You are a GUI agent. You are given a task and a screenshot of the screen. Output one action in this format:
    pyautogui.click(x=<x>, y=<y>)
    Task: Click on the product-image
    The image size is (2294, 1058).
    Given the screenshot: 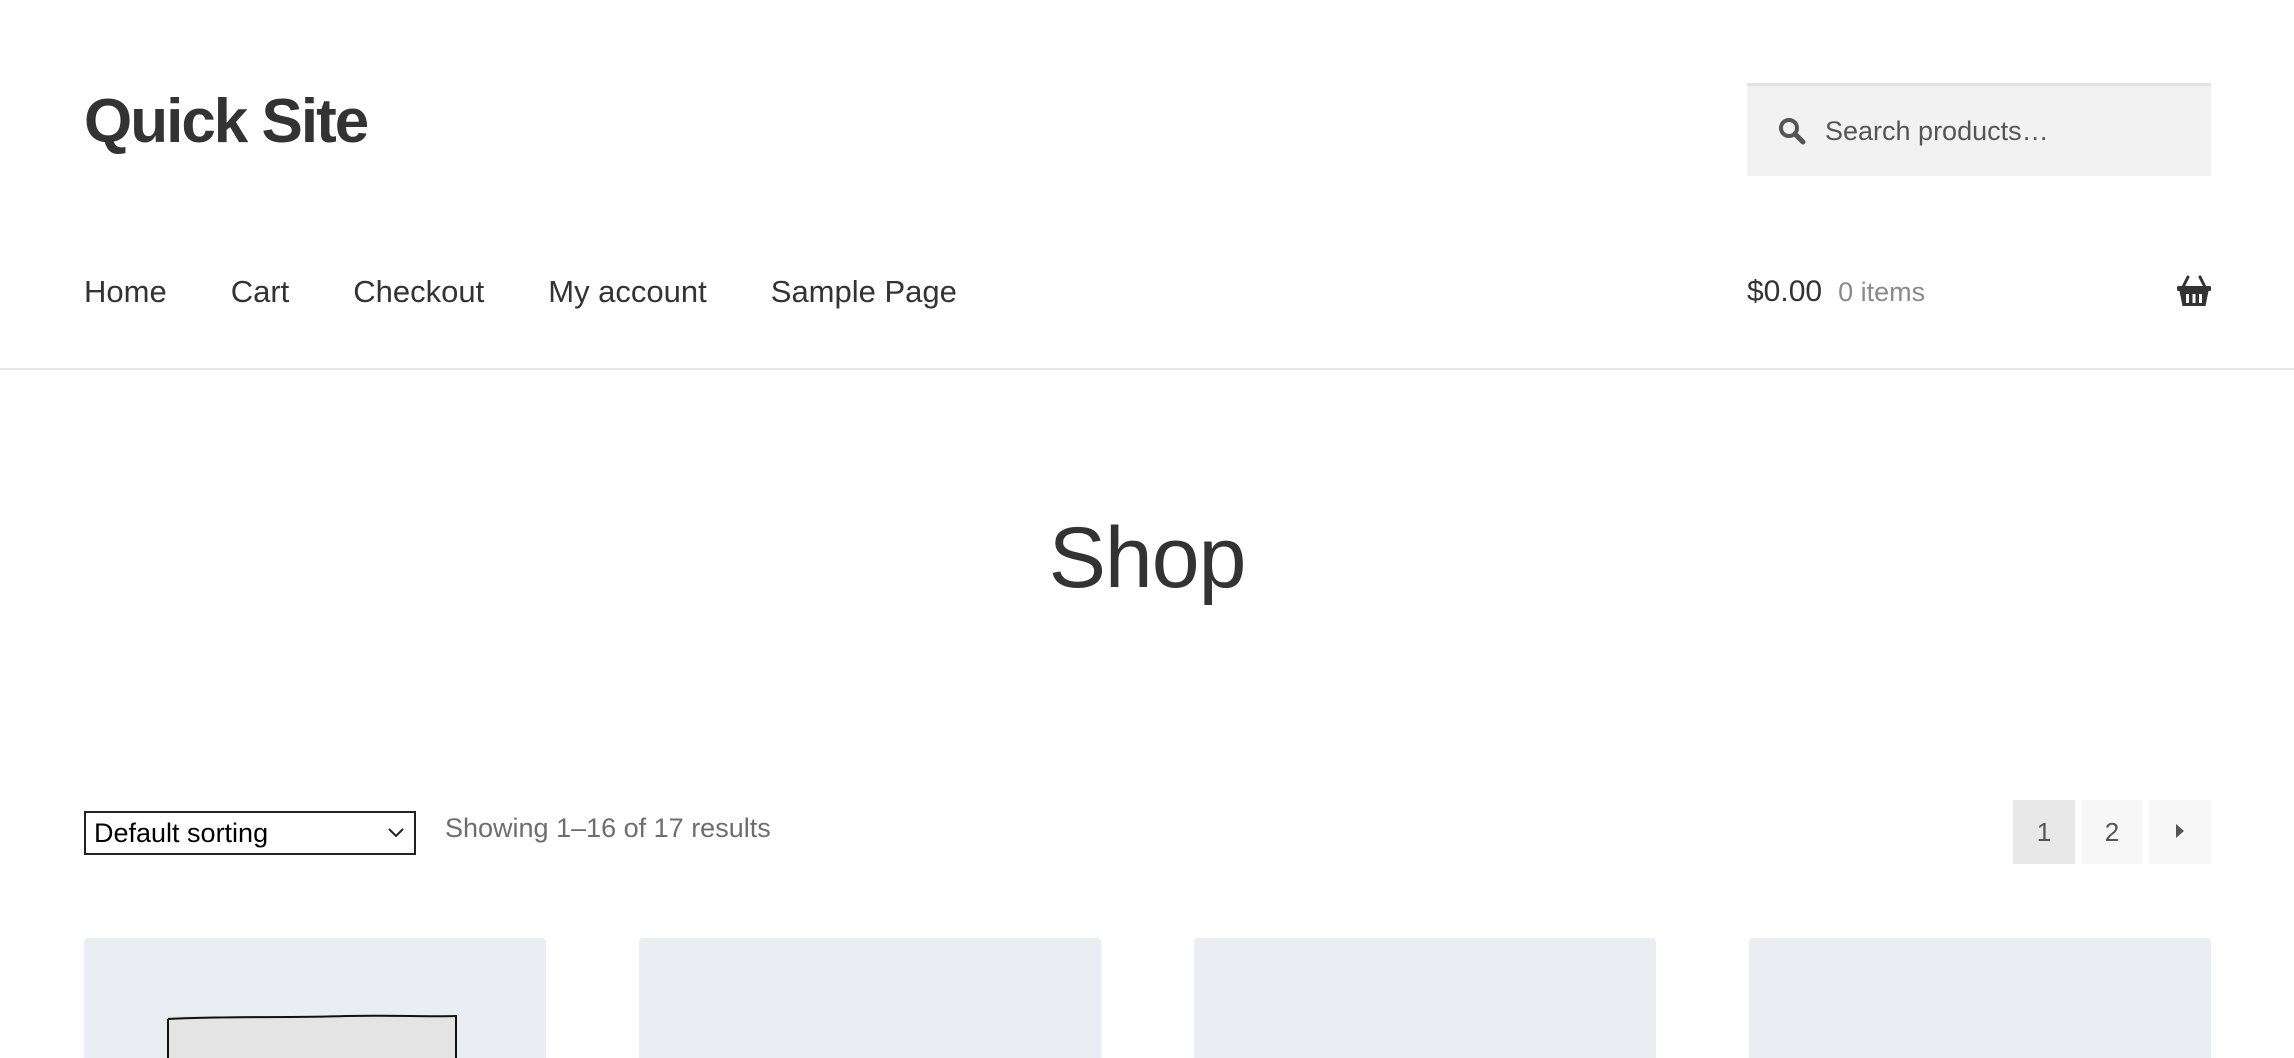 What is the action you would take?
    pyautogui.click(x=312, y=1036)
    